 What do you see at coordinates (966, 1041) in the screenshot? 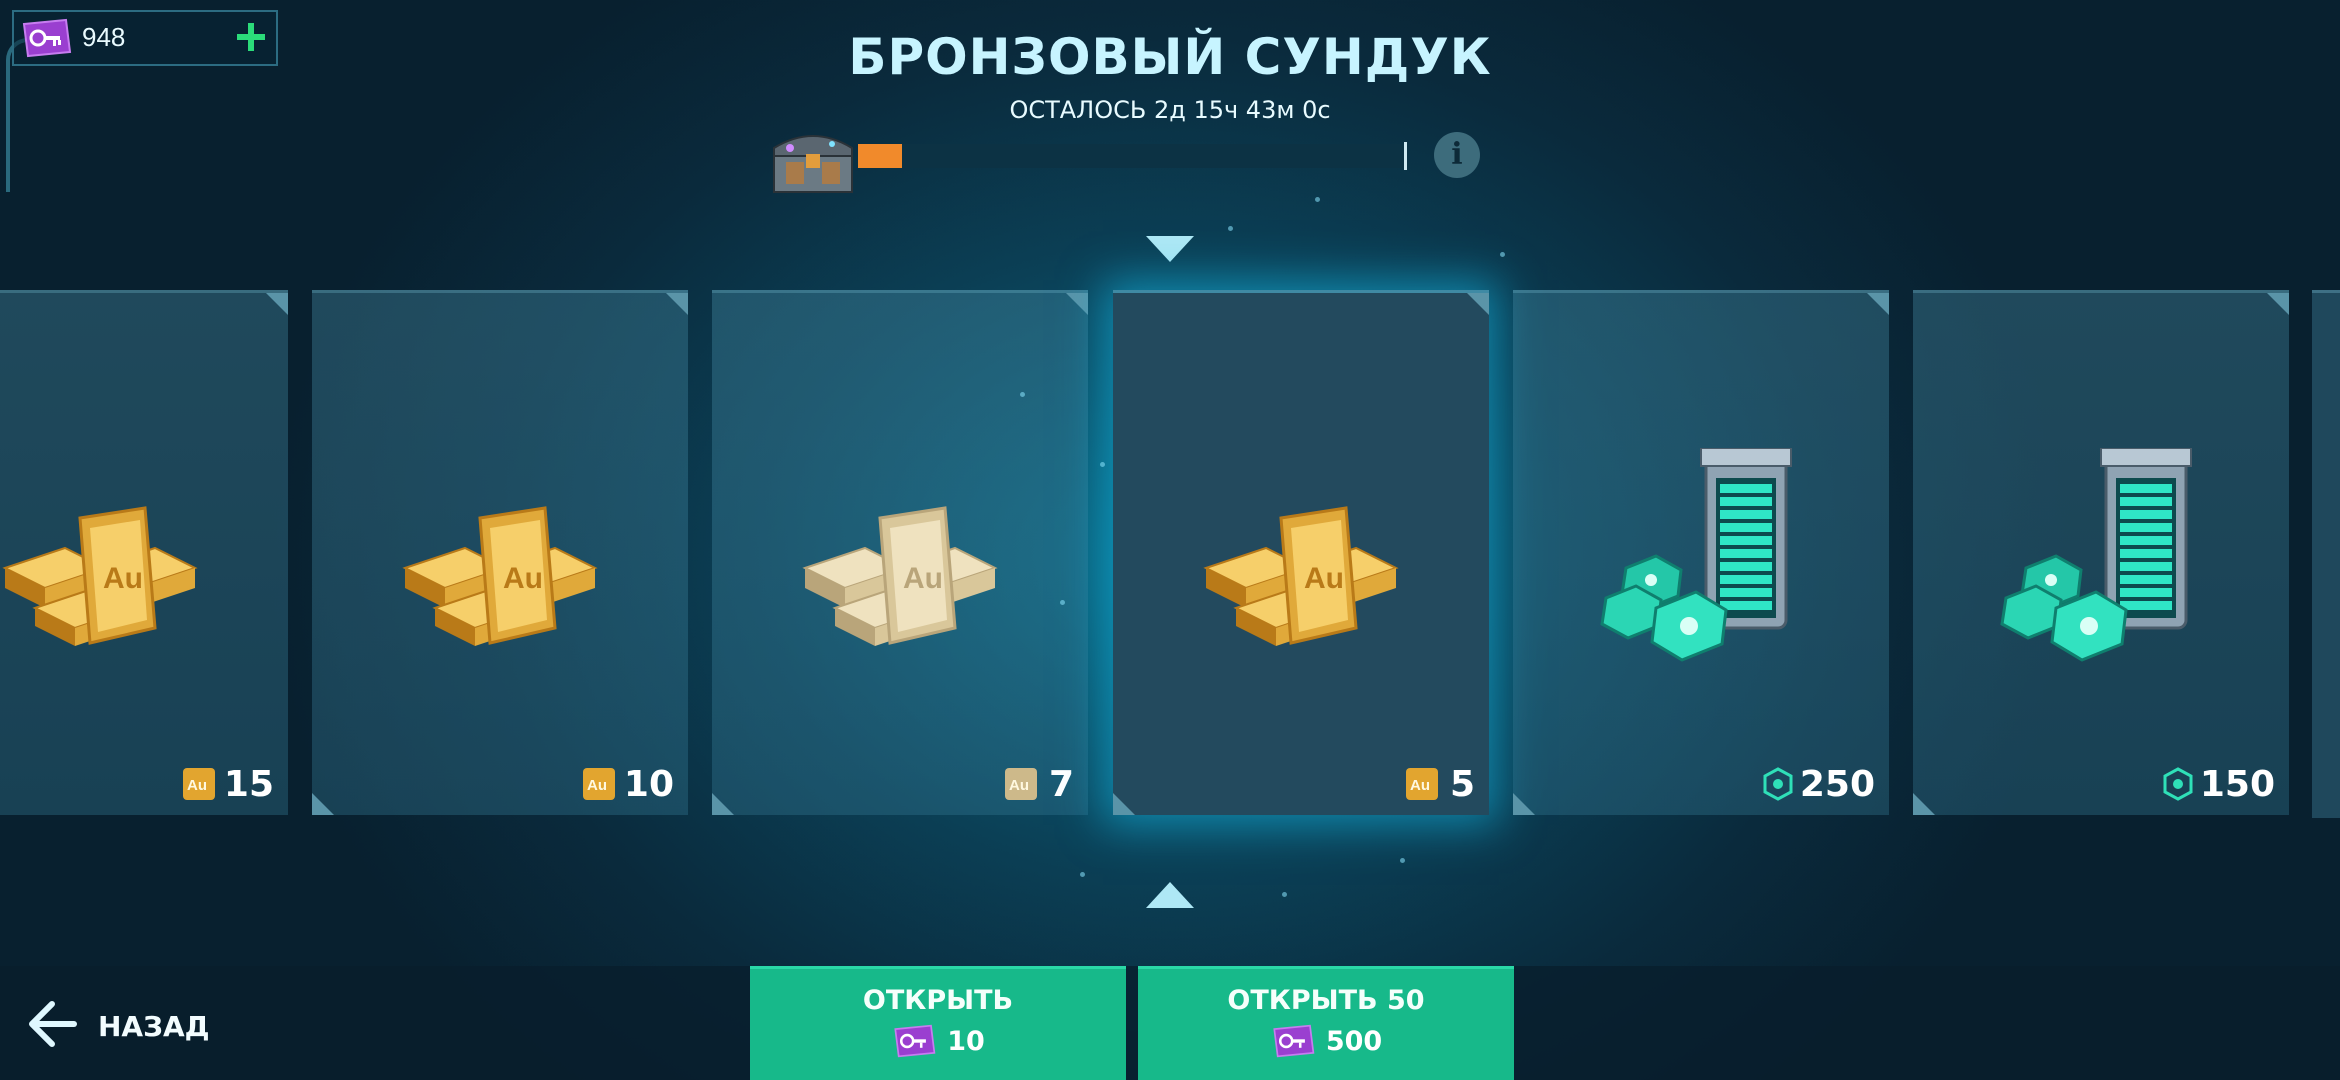
I see `open-cost-value: 10` at bounding box center [966, 1041].